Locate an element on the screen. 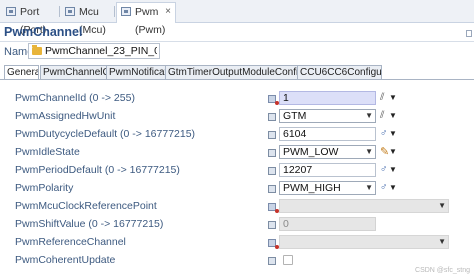  tab-general: General is located at coordinates (21, 72).